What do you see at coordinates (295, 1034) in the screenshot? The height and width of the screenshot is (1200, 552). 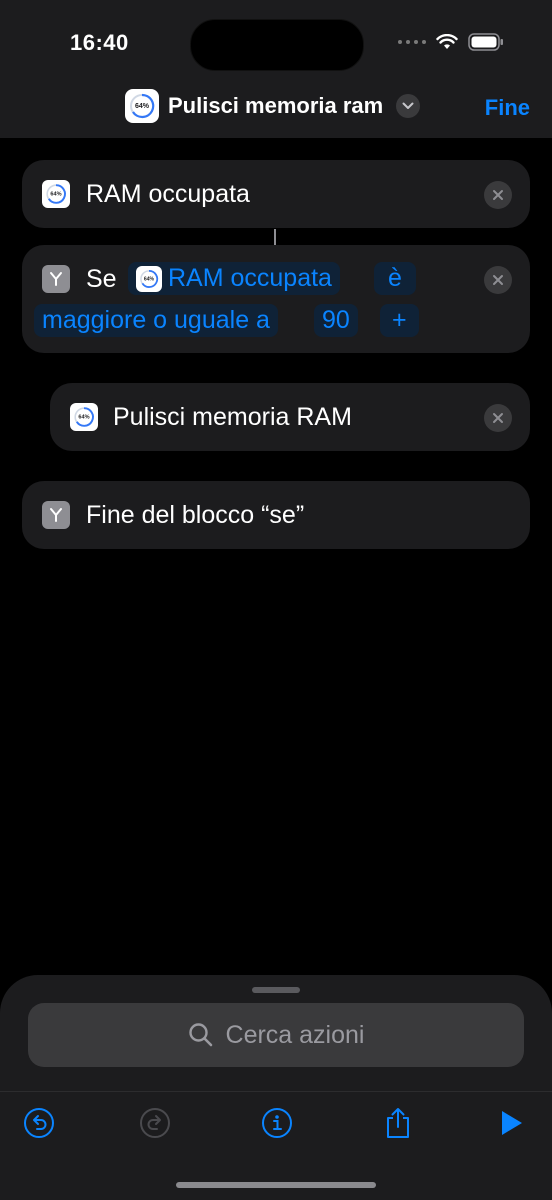 I see `search-placeholder: Cerca azioni` at bounding box center [295, 1034].